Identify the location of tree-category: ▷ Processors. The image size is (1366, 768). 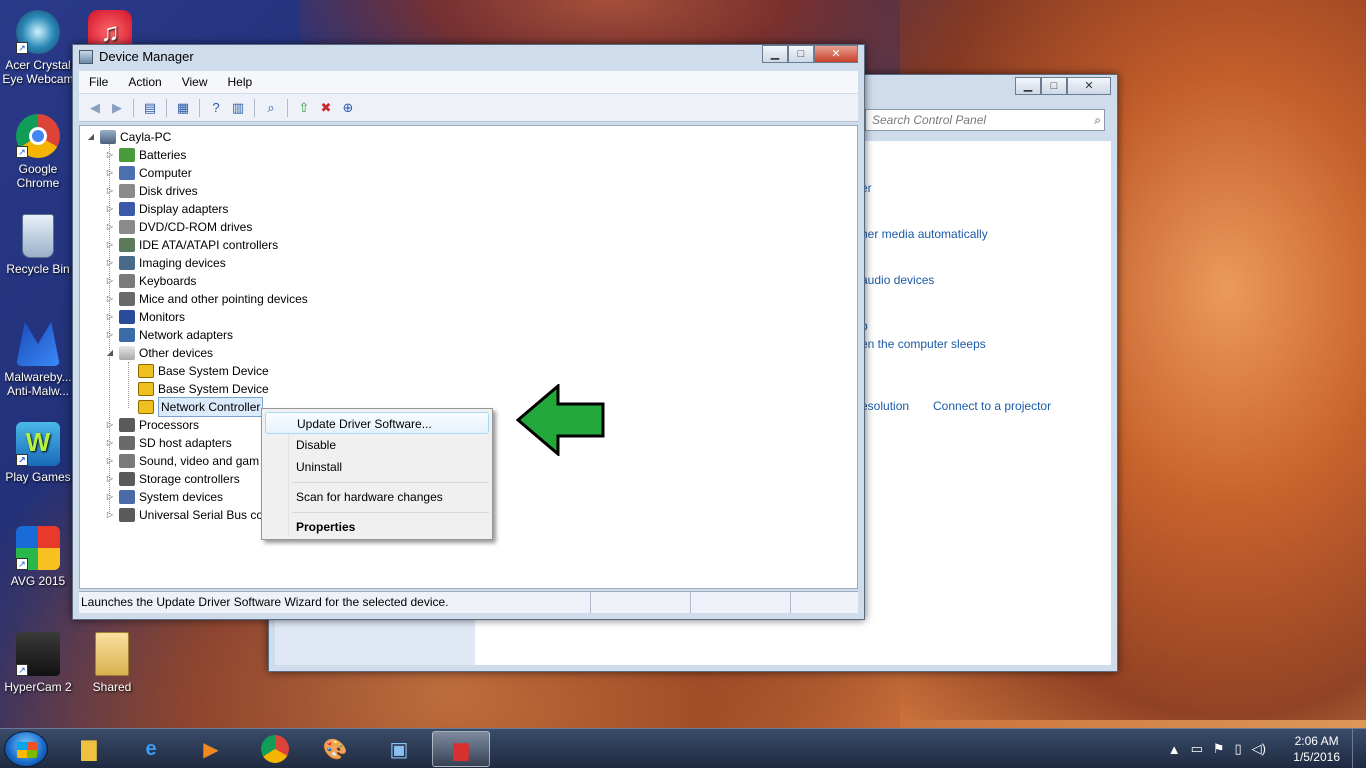
(152, 425).